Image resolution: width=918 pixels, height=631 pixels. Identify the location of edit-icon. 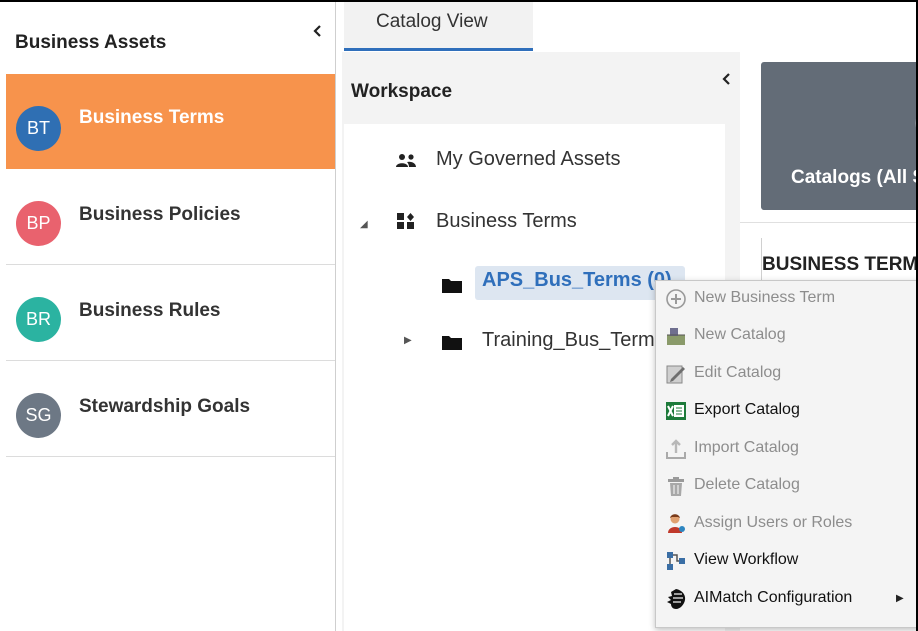
(676, 374).